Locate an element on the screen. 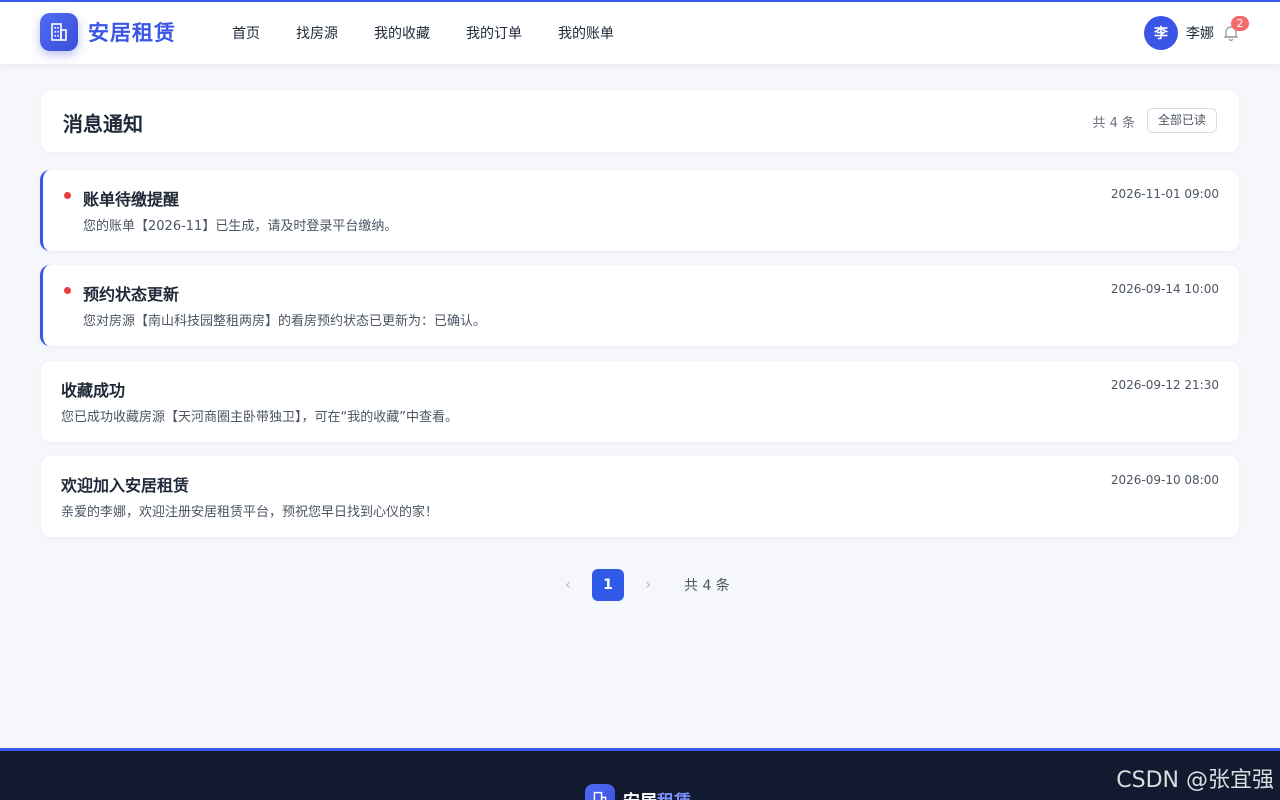  footer-brand-part2: 租赁 is located at coordinates (674, 796).